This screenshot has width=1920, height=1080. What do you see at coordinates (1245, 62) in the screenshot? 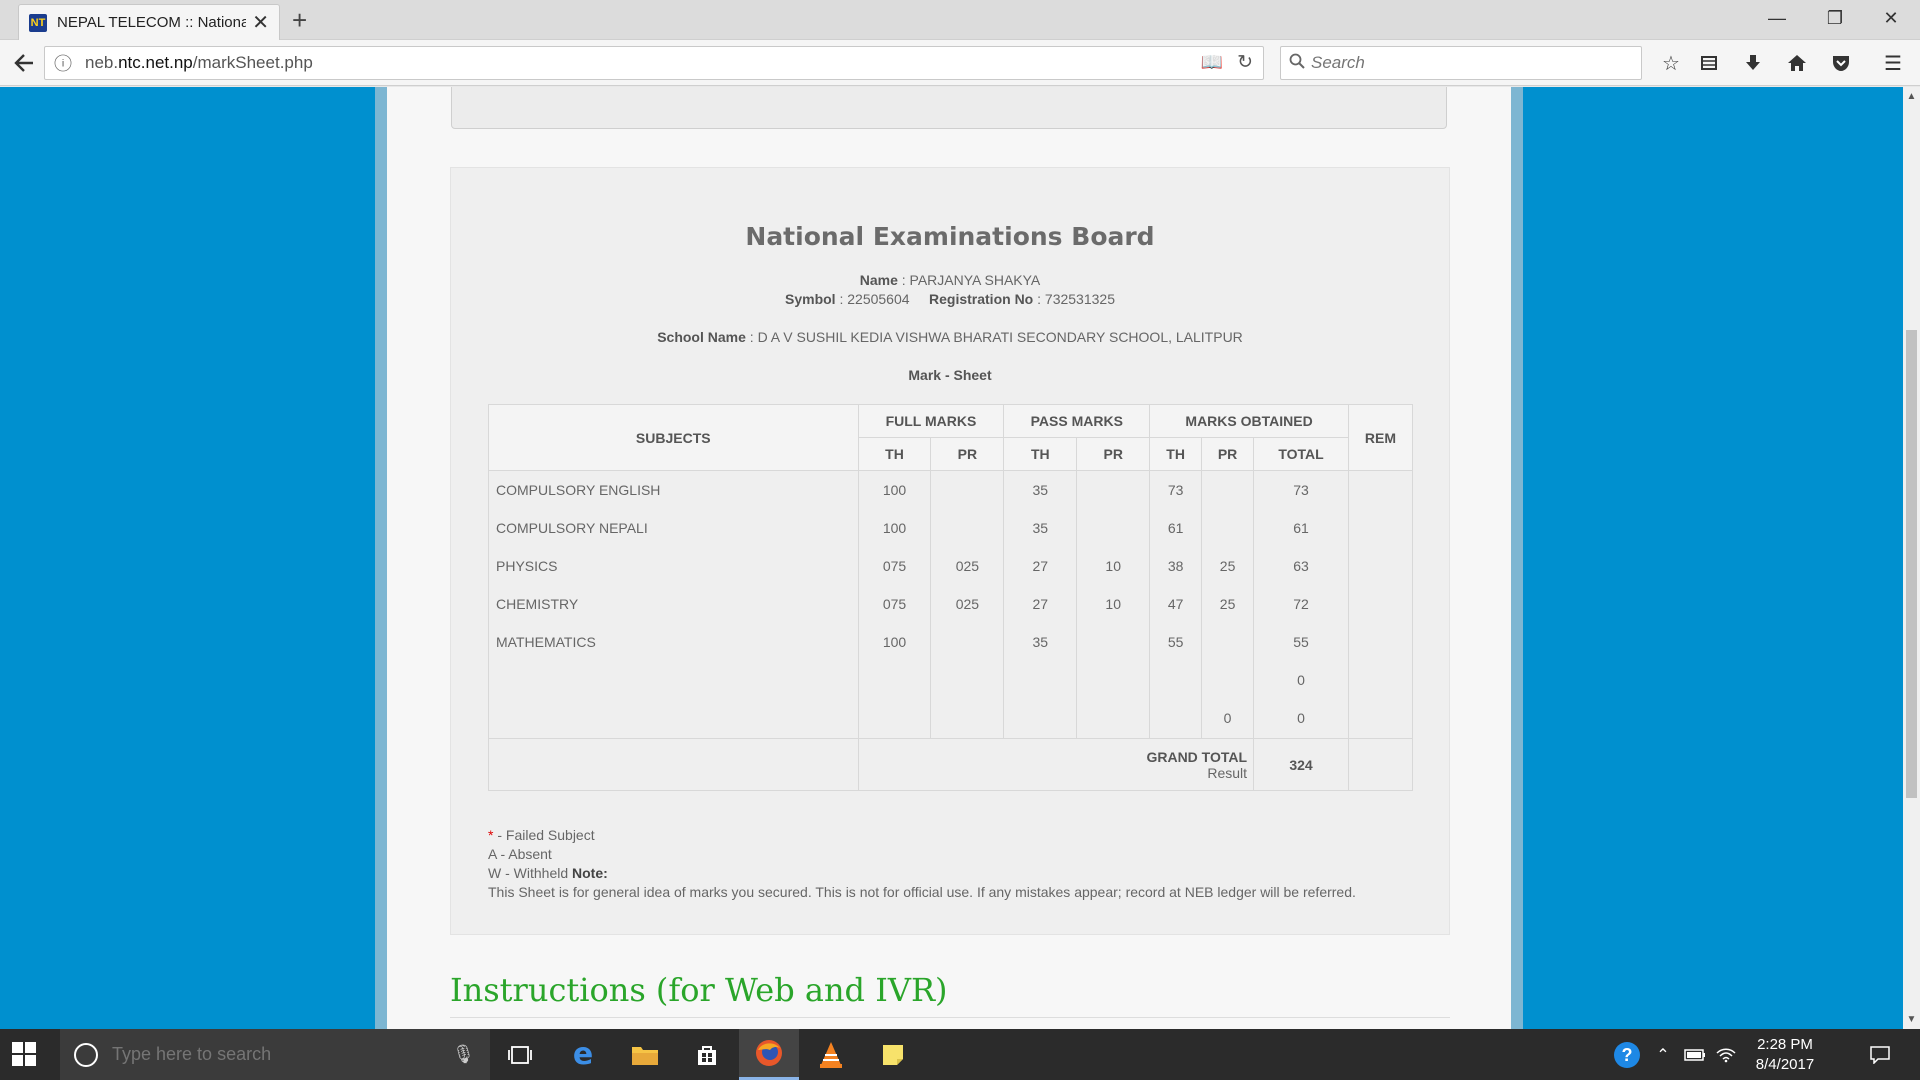
I see `reload-icon: ↻` at bounding box center [1245, 62].